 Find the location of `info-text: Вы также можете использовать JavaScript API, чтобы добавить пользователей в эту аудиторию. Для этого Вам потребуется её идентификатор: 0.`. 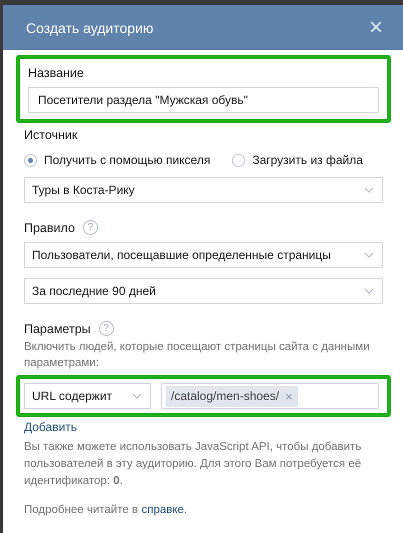

info-text: Вы также можете использовать JavaScript API, чтобы добавить пользователей в эту аудиторию. Для этого Вам потребуется её идентификатор: 0. is located at coordinates (193, 464).